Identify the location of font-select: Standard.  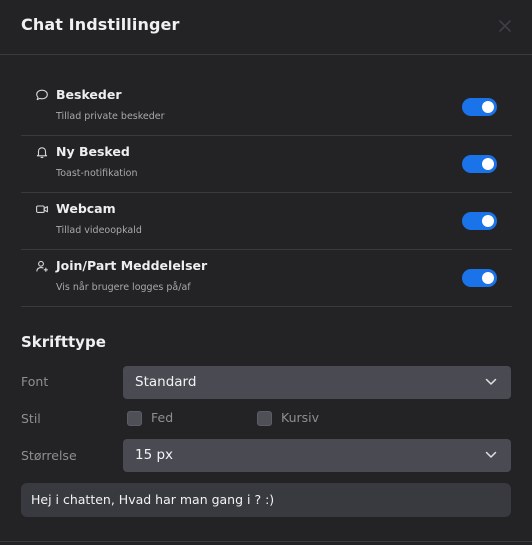
(317, 382).